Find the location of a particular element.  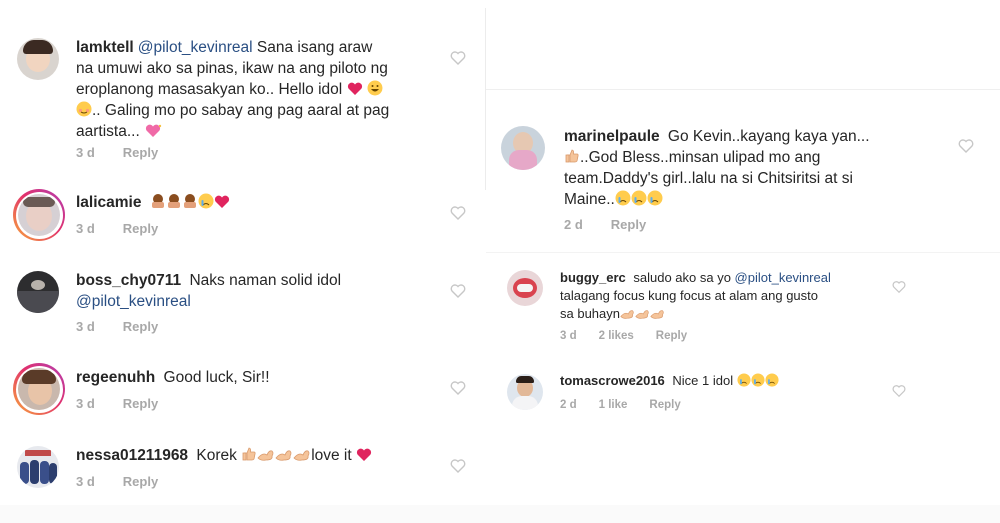

bottom-strip is located at coordinates (500, 514).